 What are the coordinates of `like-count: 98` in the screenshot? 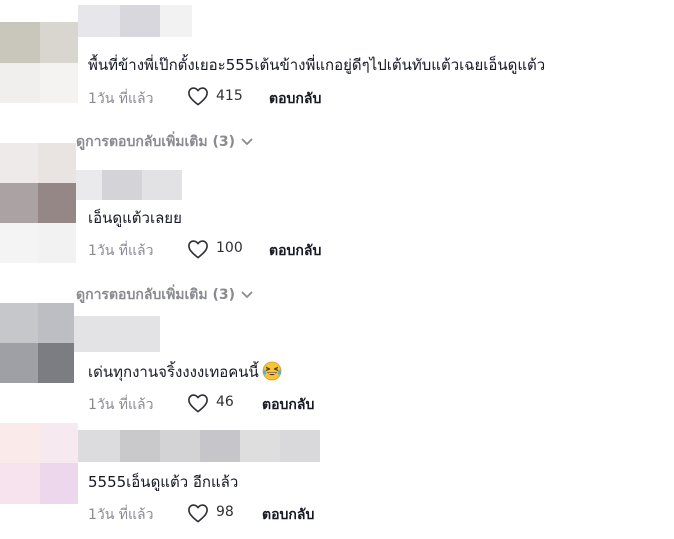 It's located at (225, 512).